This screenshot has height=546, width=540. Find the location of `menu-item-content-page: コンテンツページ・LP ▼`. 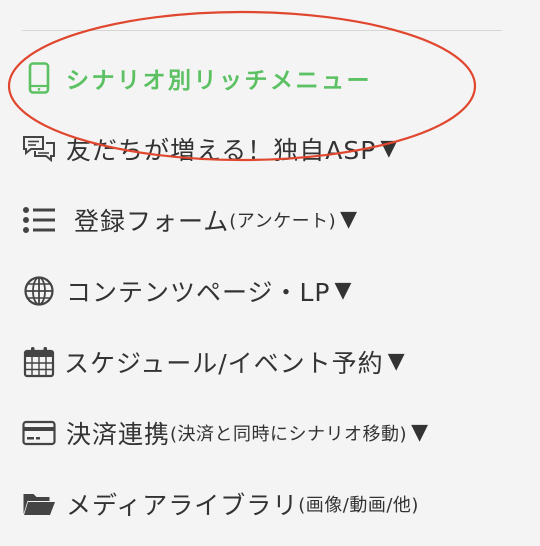

menu-item-content-page: コンテンツページ・LP ▼ is located at coordinates (270, 290).